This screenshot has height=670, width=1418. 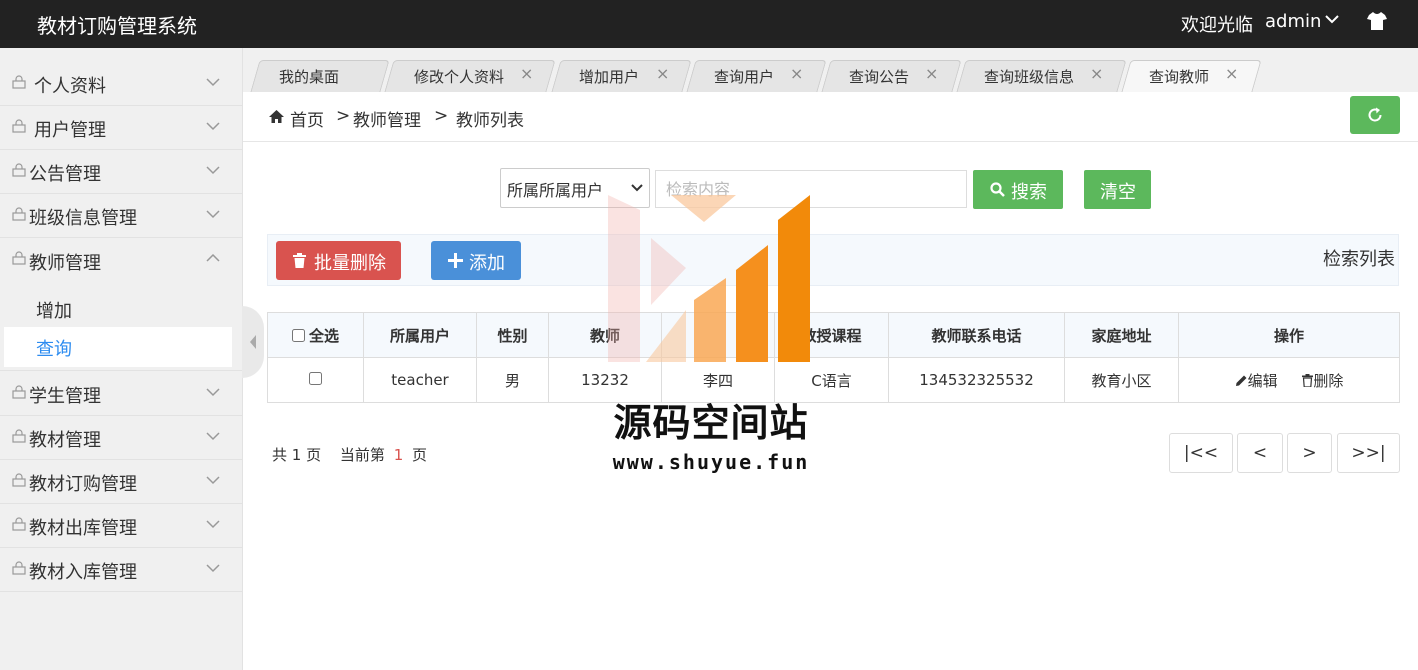 I want to click on column-header: 家庭地址, so click(x=1121, y=335).